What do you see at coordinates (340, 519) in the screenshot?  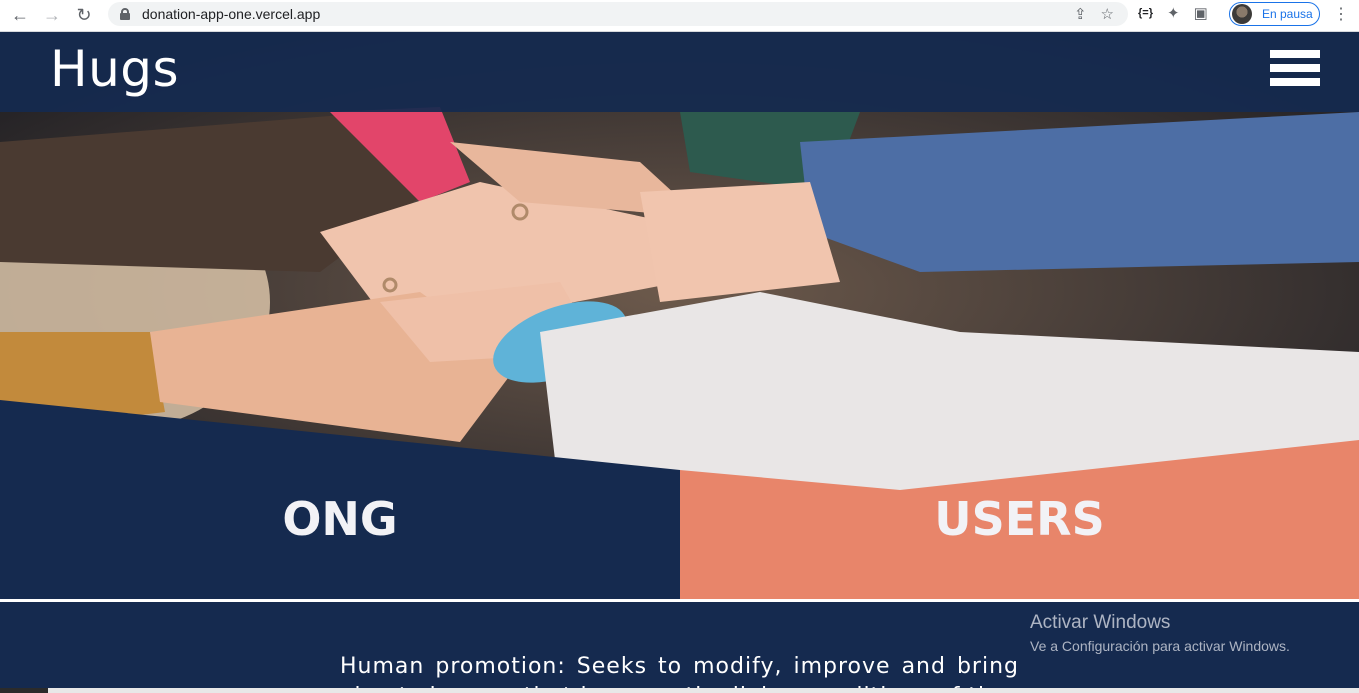 I see `ong-button: ONG` at bounding box center [340, 519].